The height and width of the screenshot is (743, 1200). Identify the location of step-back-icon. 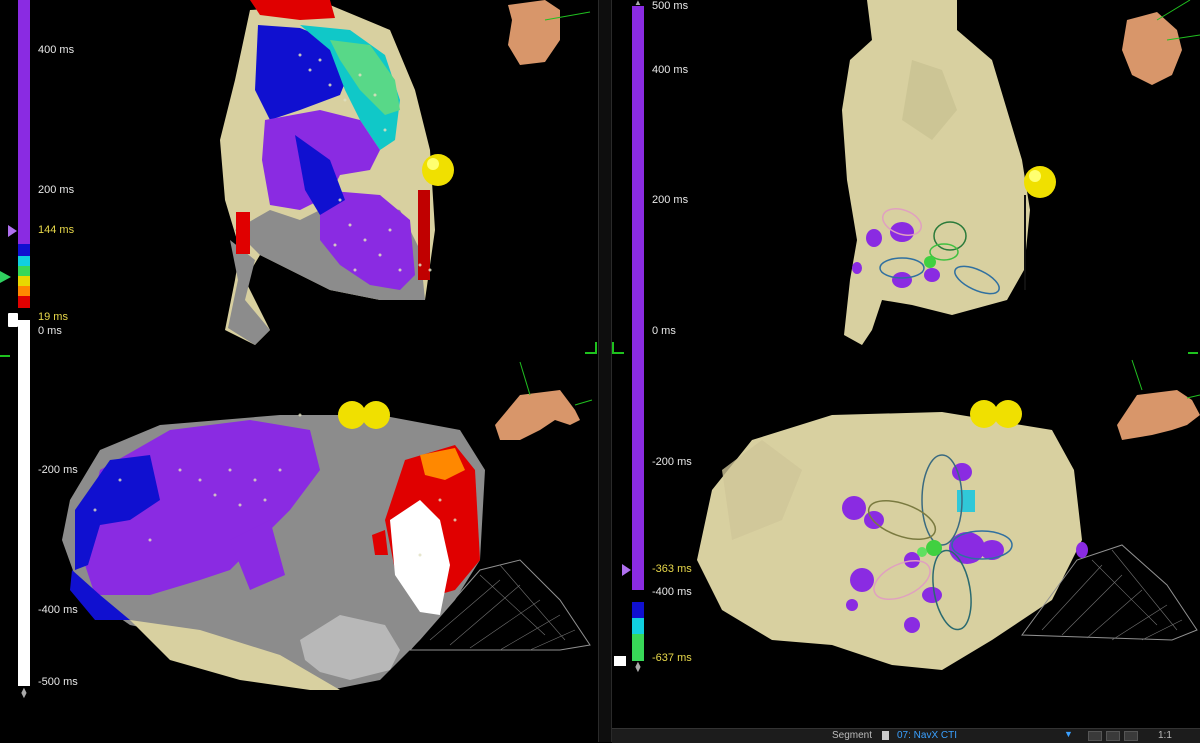
(1113, 736).